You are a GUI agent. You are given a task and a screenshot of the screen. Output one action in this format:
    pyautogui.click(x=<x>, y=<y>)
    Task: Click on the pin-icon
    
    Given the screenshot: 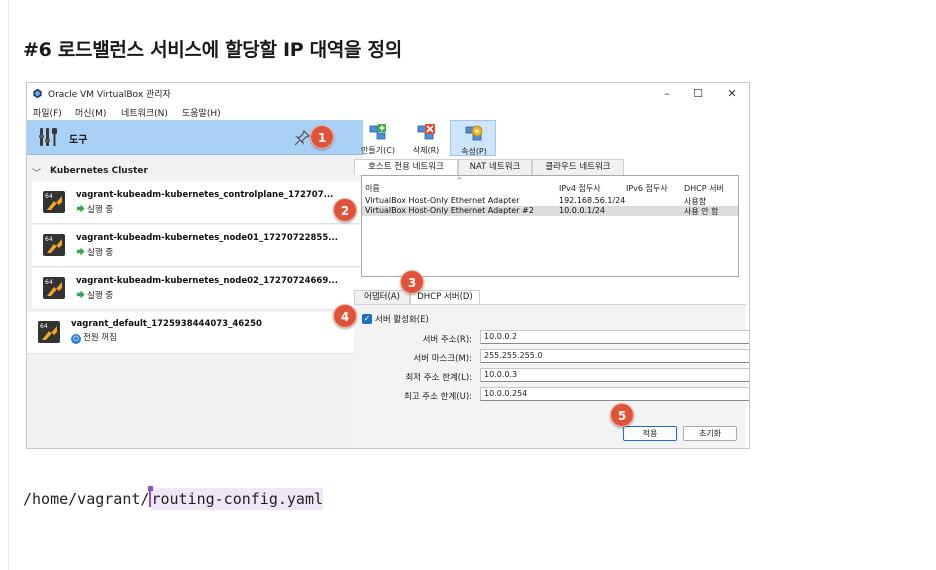 What is the action you would take?
    pyautogui.click(x=302, y=138)
    